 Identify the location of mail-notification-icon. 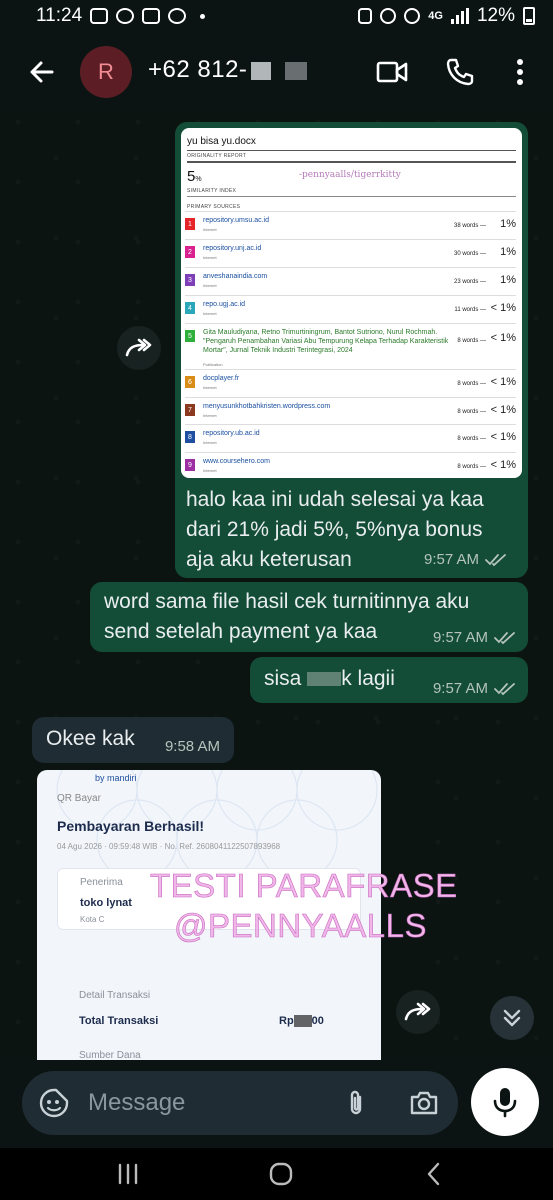
(151, 16).